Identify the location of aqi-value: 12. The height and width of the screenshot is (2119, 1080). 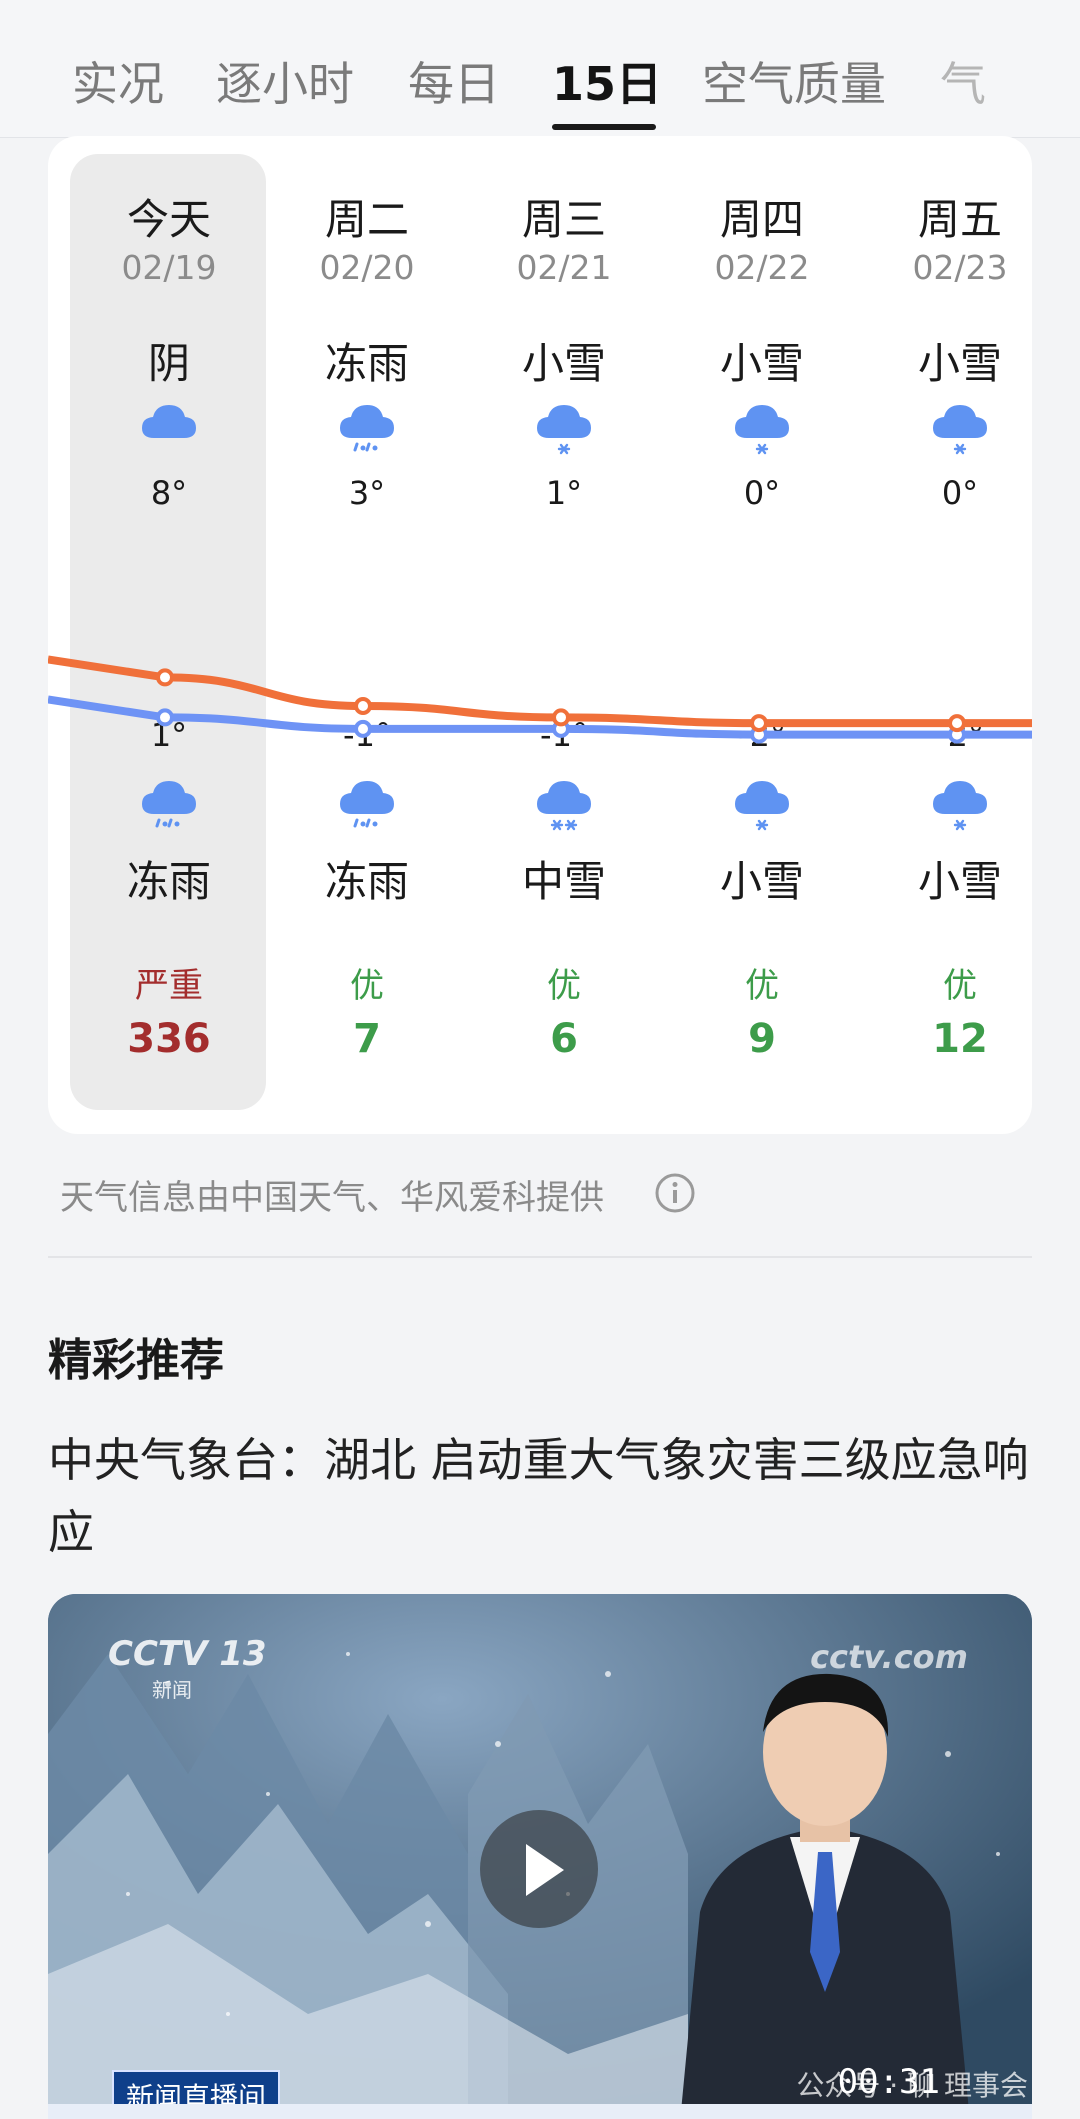
(960, 1039).